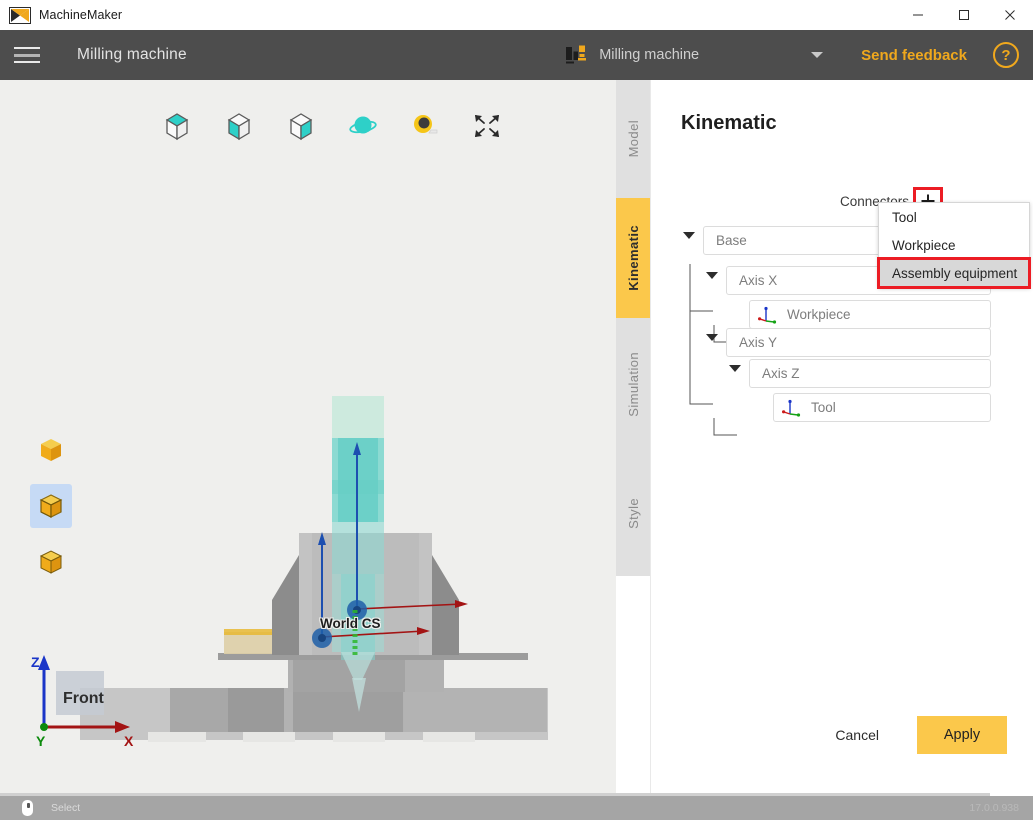  I want to click on expand-toggle-axis-x, so click(712, 275).